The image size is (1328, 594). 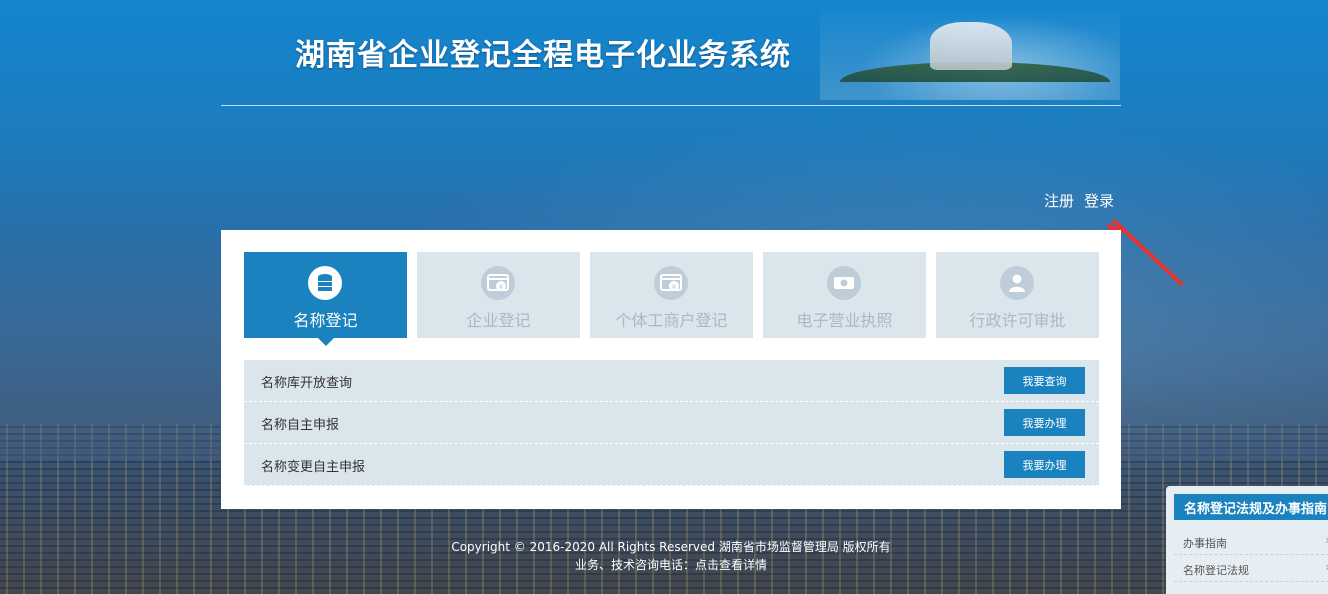 I want to click on tab-enterprise-registration: ¥ 企业登记, so click(x=498, y=295).